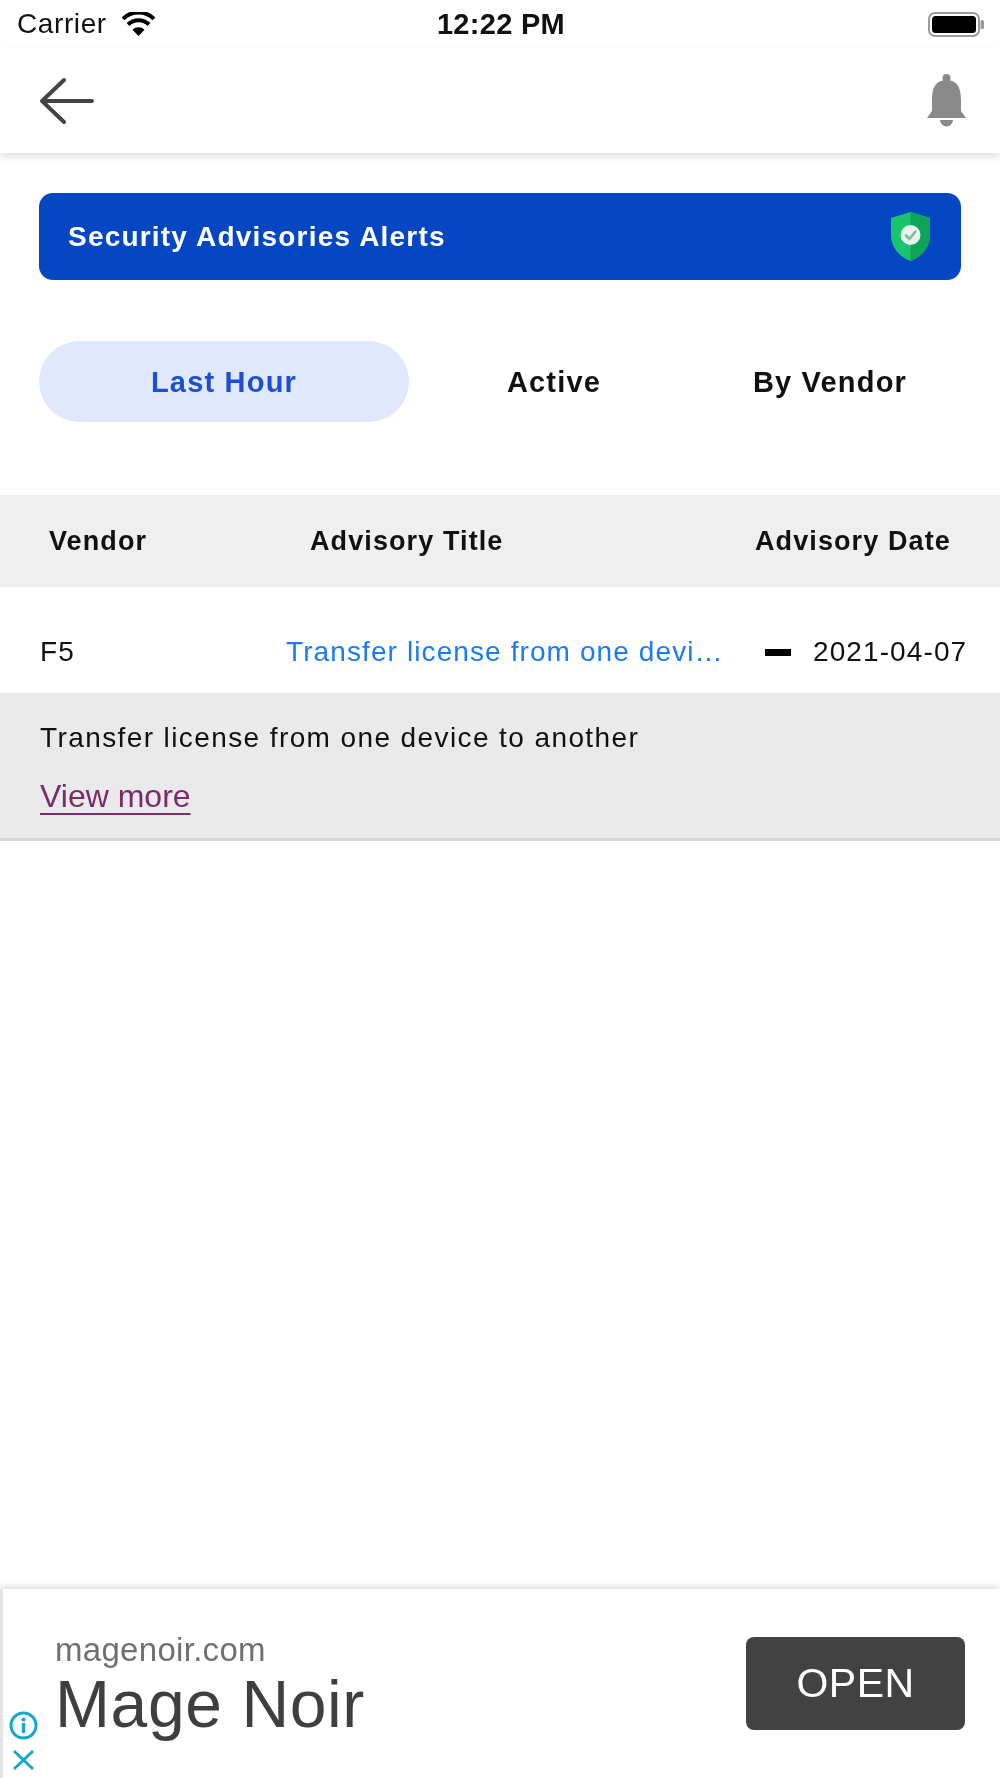 This screenshot has width=1000, height=1778. I want to click on back-arrow-icon, so click(66, 100).